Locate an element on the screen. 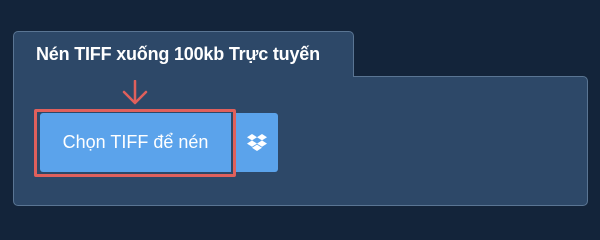 The width and height of the screenshot is (600, 240). dropbox-button is located at coordinates (257, 142).